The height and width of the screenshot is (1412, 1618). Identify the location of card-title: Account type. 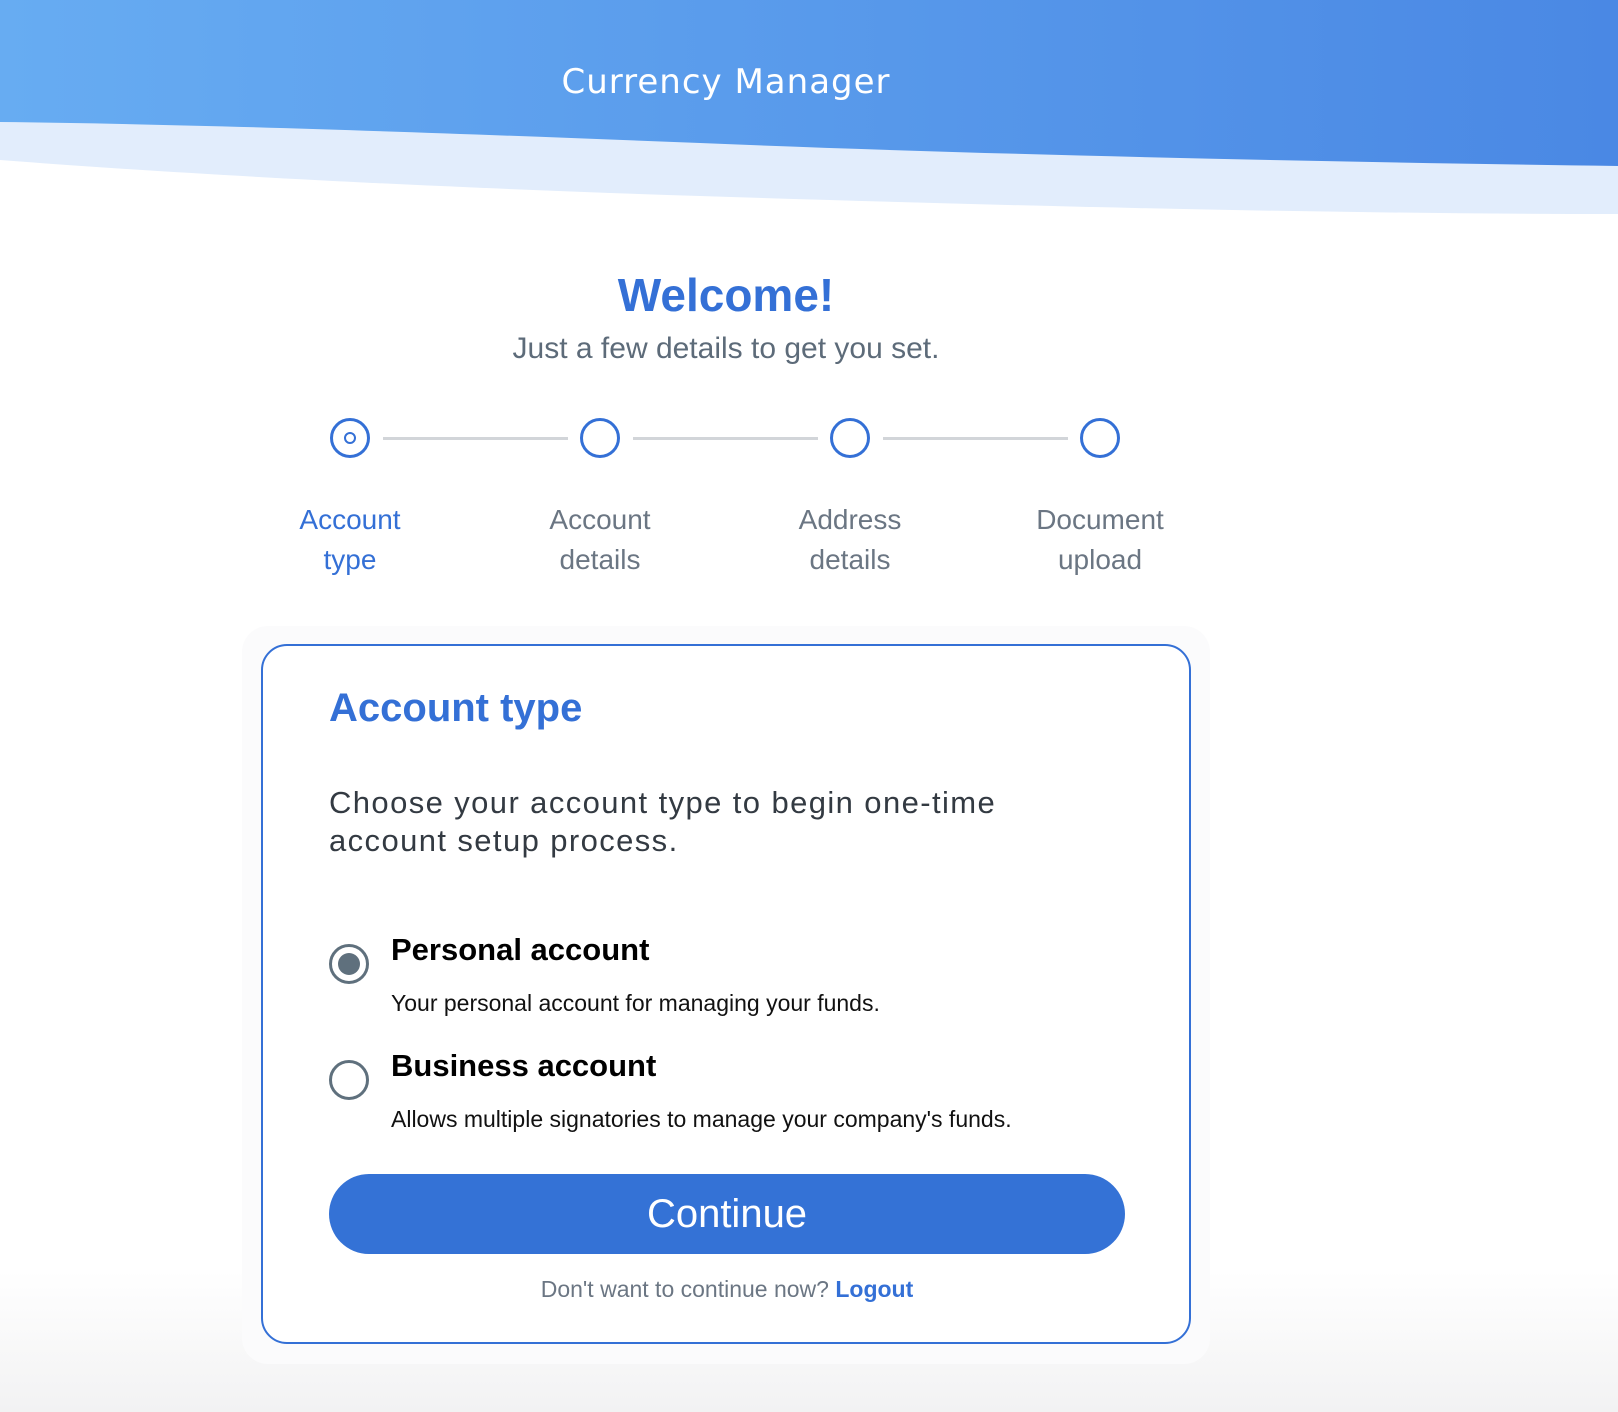
(456, 708).